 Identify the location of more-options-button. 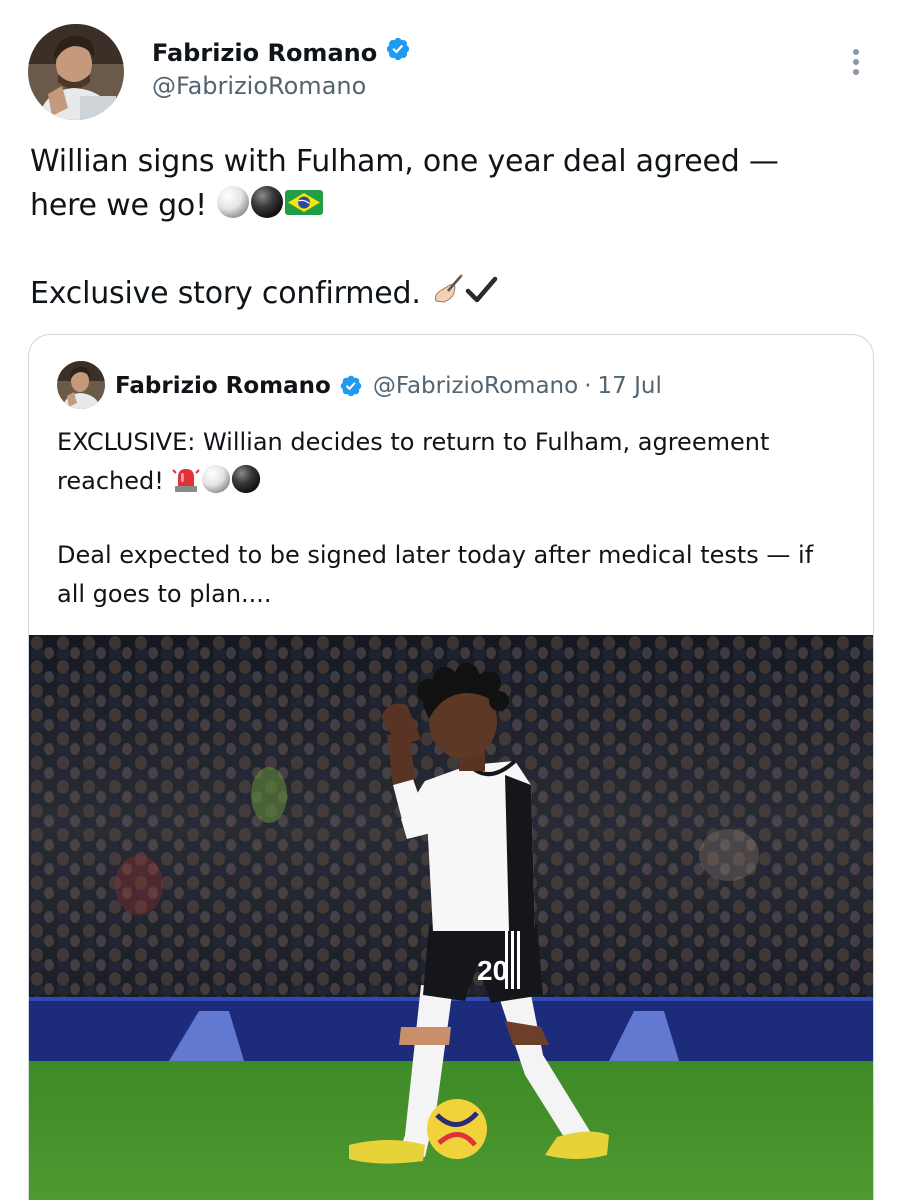
(856, 62).